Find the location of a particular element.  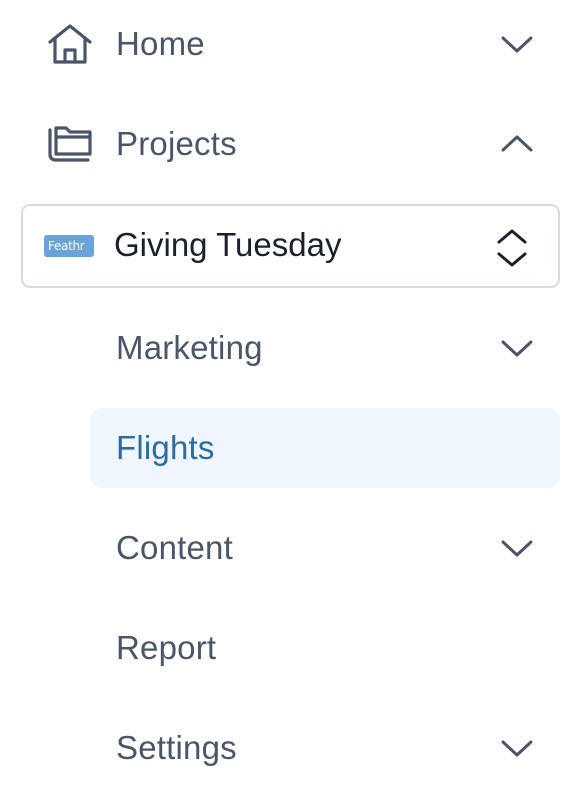

nav-item-marketing-label: Marketing is located at coordinates (189, 347).